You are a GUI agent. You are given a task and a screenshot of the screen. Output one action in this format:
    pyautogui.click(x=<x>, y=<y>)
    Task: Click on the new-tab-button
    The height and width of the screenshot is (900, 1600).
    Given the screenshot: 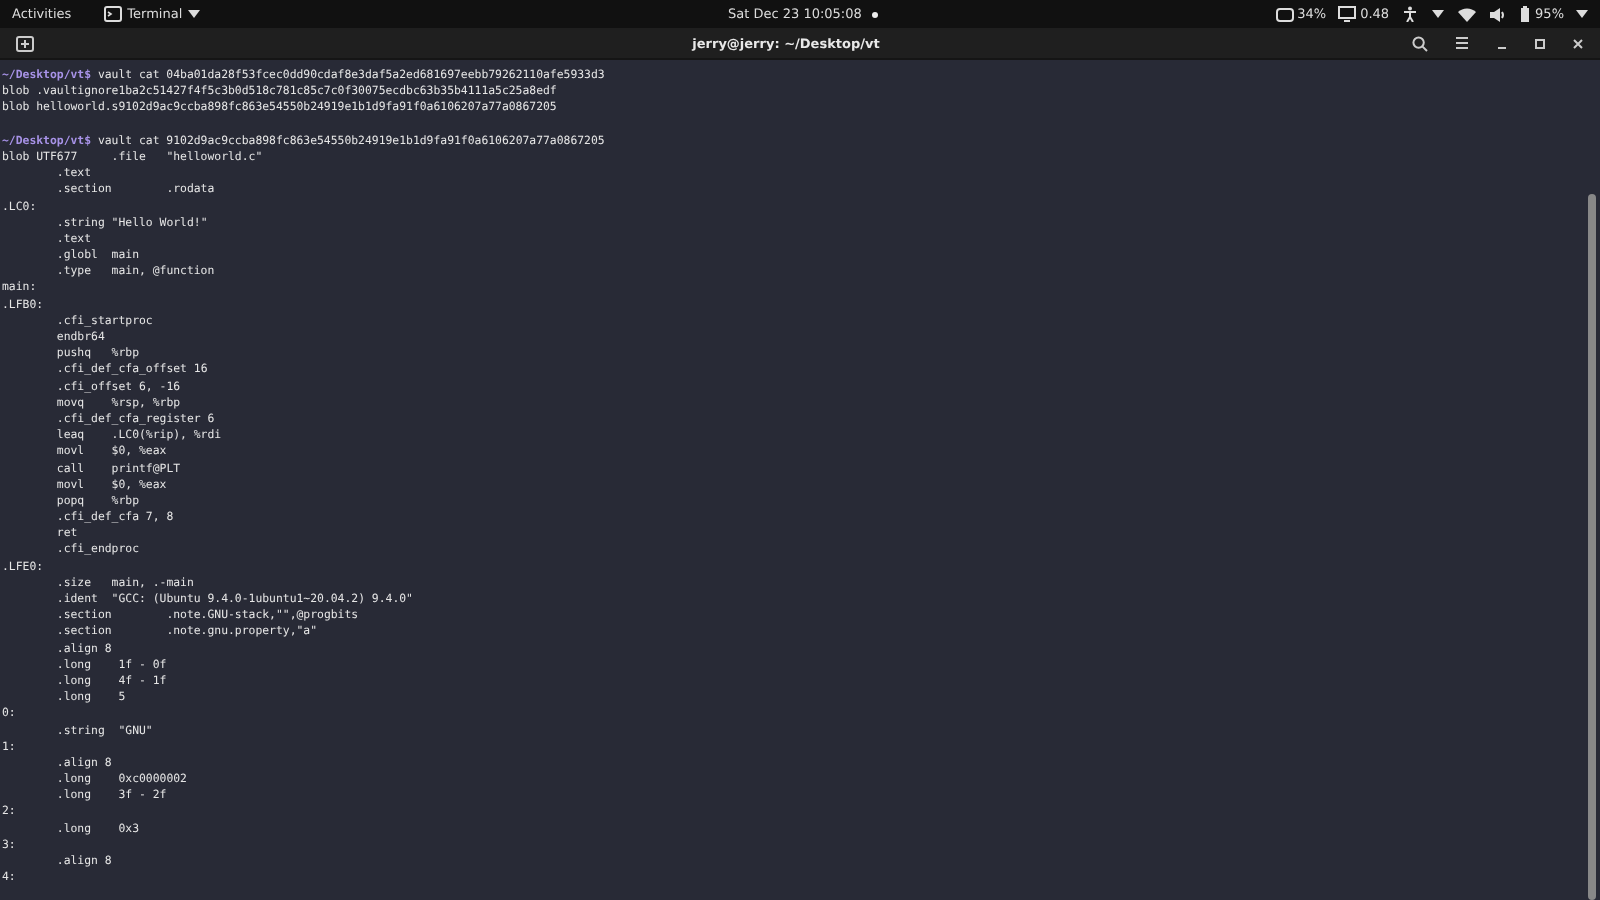 What is the action you would take?
    pyautogui.click(x=25, y=43)
    